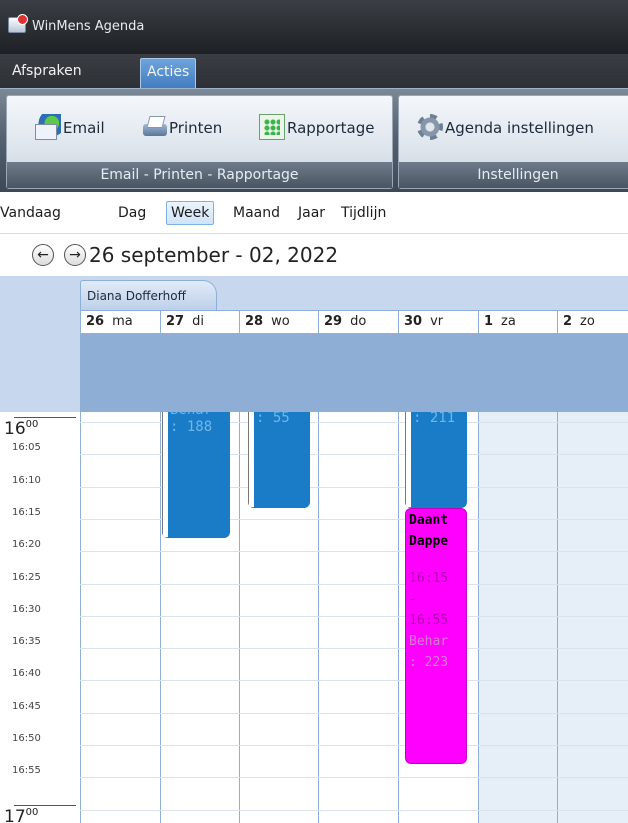  I want to click on day-name: di, so click(198, 321).